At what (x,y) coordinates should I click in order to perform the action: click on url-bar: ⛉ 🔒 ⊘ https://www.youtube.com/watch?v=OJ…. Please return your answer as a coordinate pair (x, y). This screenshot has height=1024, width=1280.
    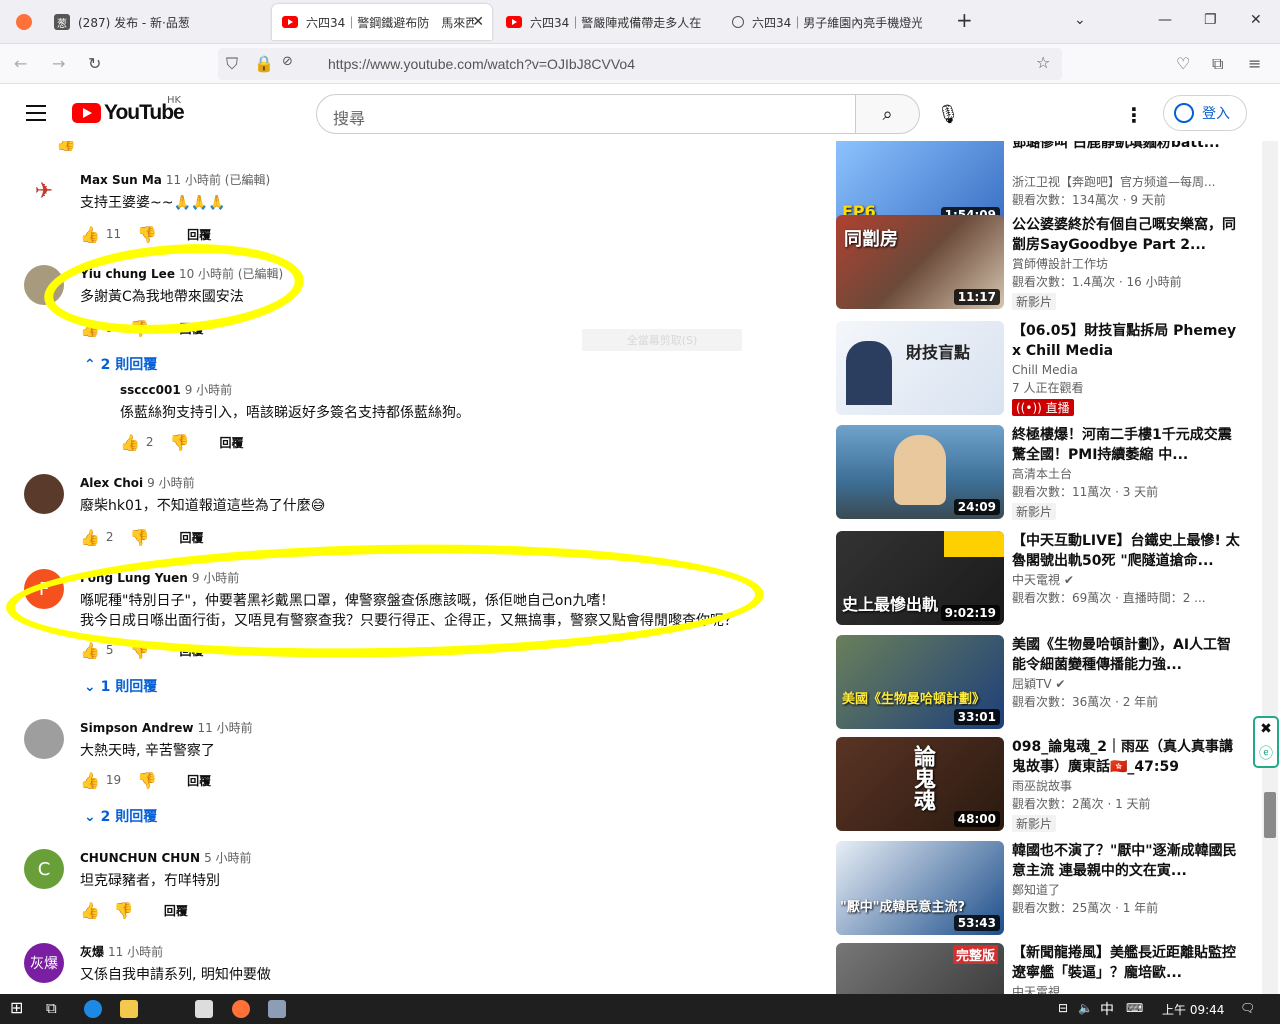
    Looking at the image, I should click on (640, 64).